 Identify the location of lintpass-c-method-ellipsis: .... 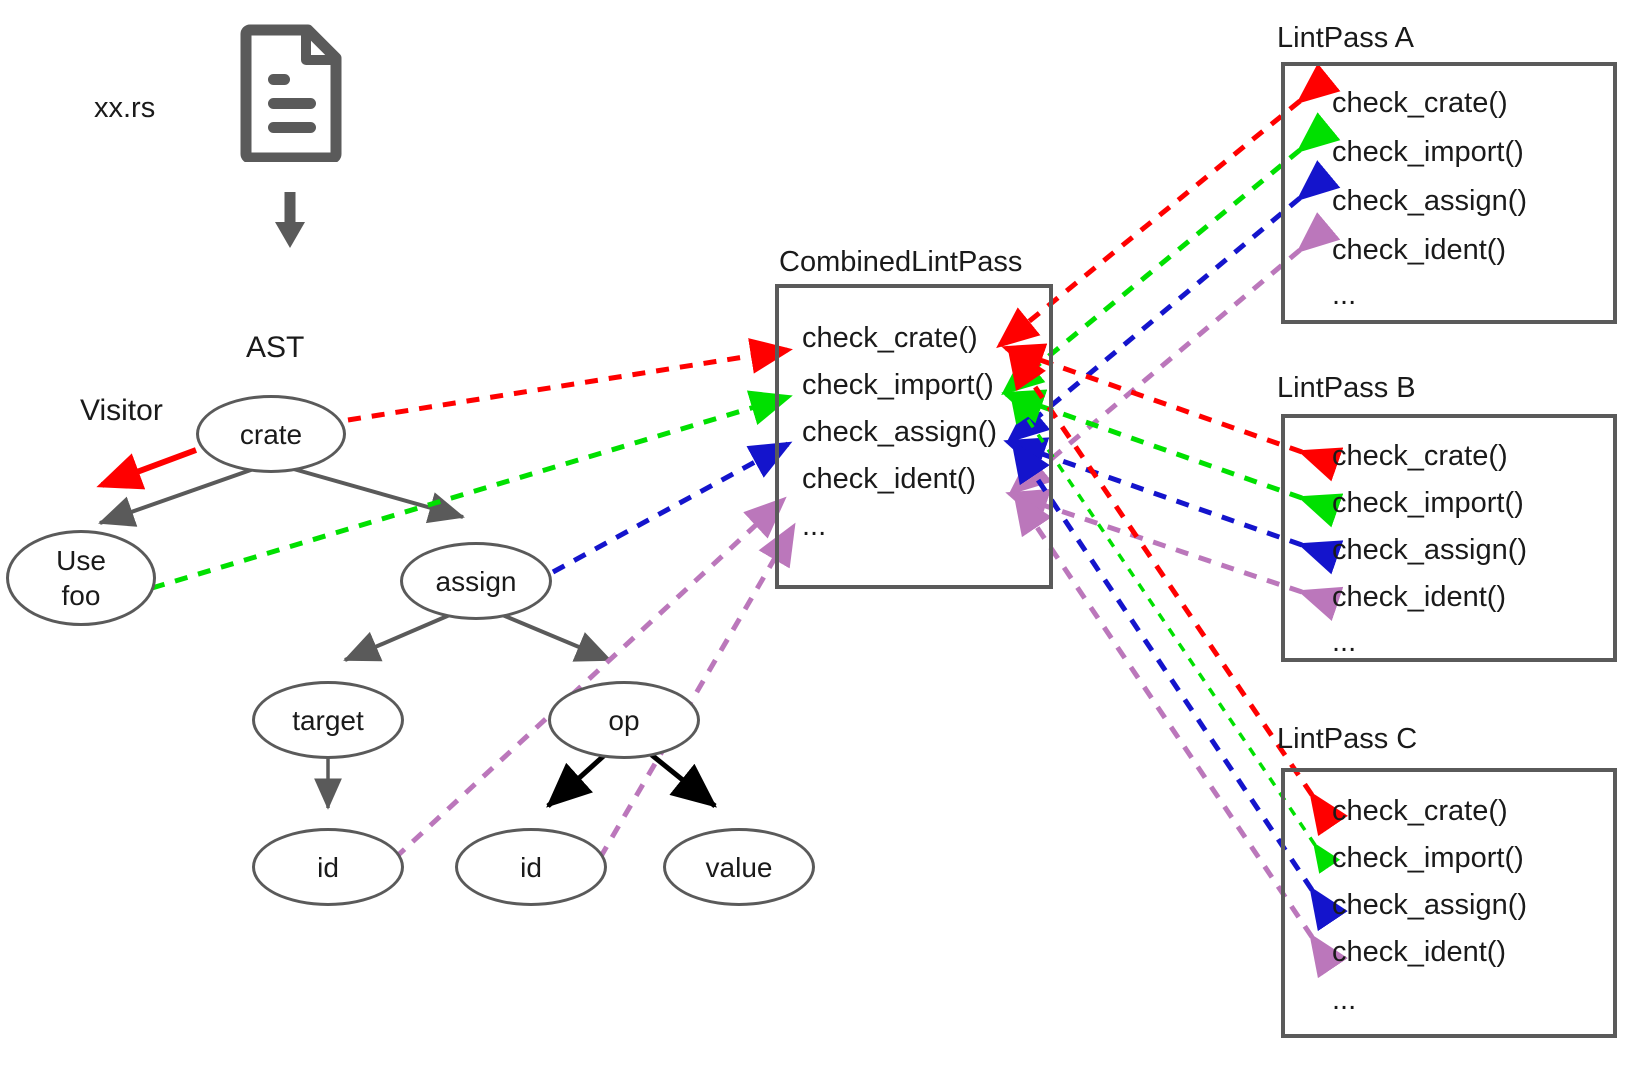
(1344, 1000).